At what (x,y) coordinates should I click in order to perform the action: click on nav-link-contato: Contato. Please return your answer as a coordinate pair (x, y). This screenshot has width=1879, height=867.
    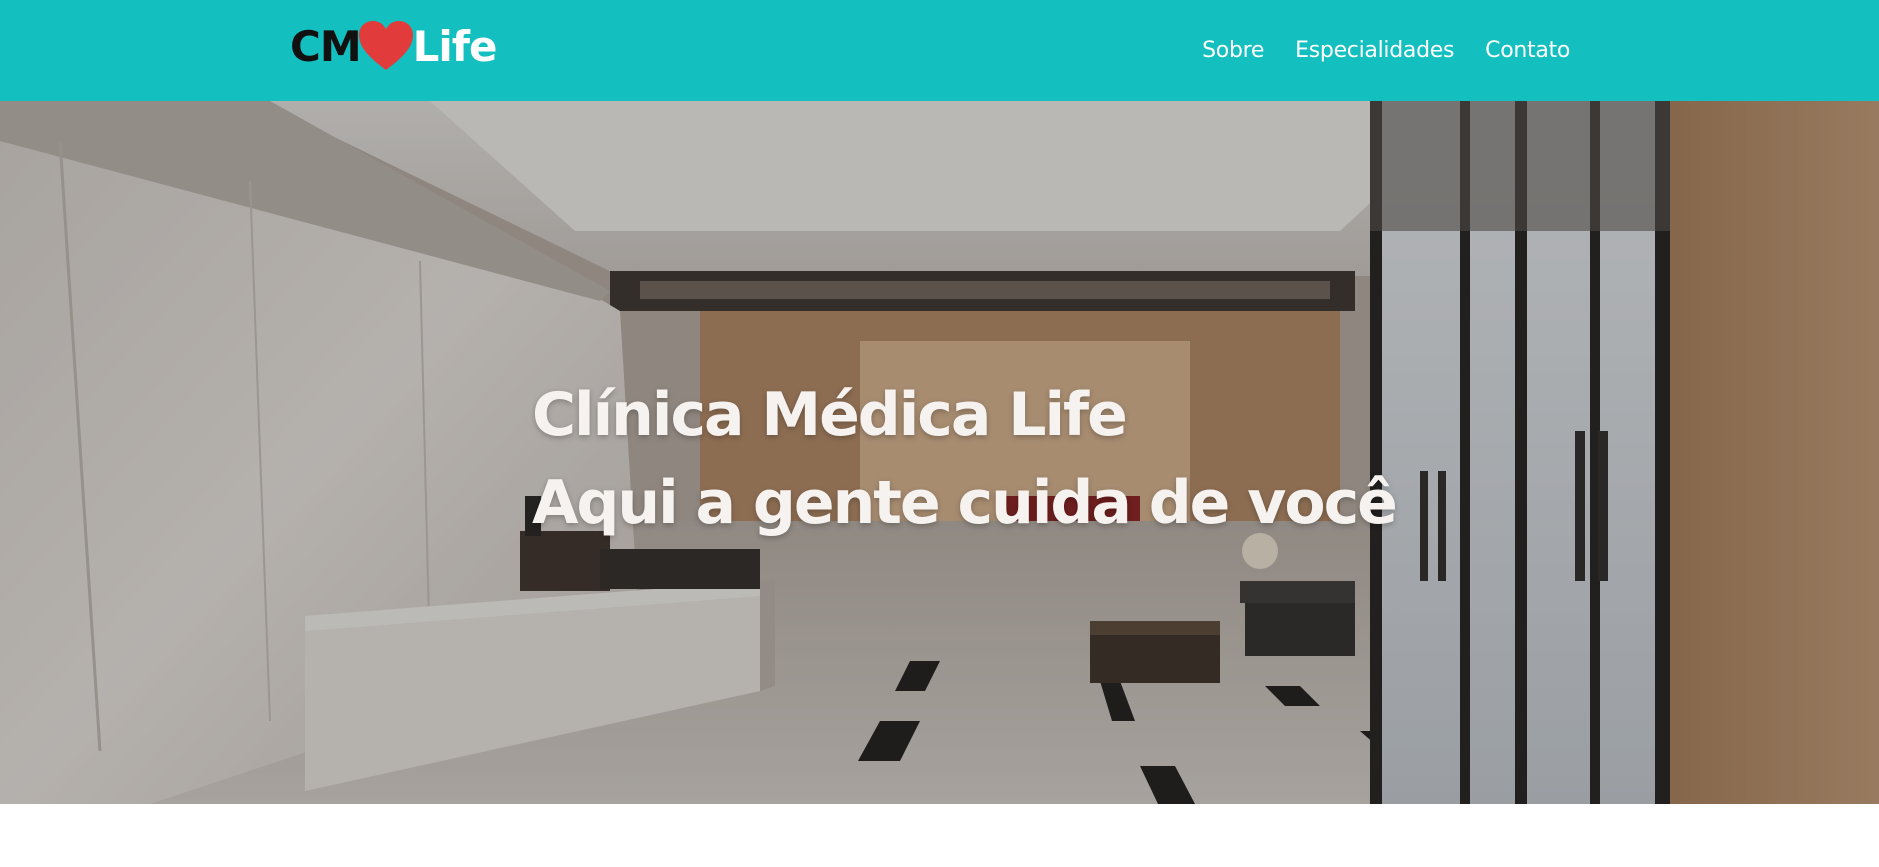
    Looking at the image, I should click on (1527, 50).